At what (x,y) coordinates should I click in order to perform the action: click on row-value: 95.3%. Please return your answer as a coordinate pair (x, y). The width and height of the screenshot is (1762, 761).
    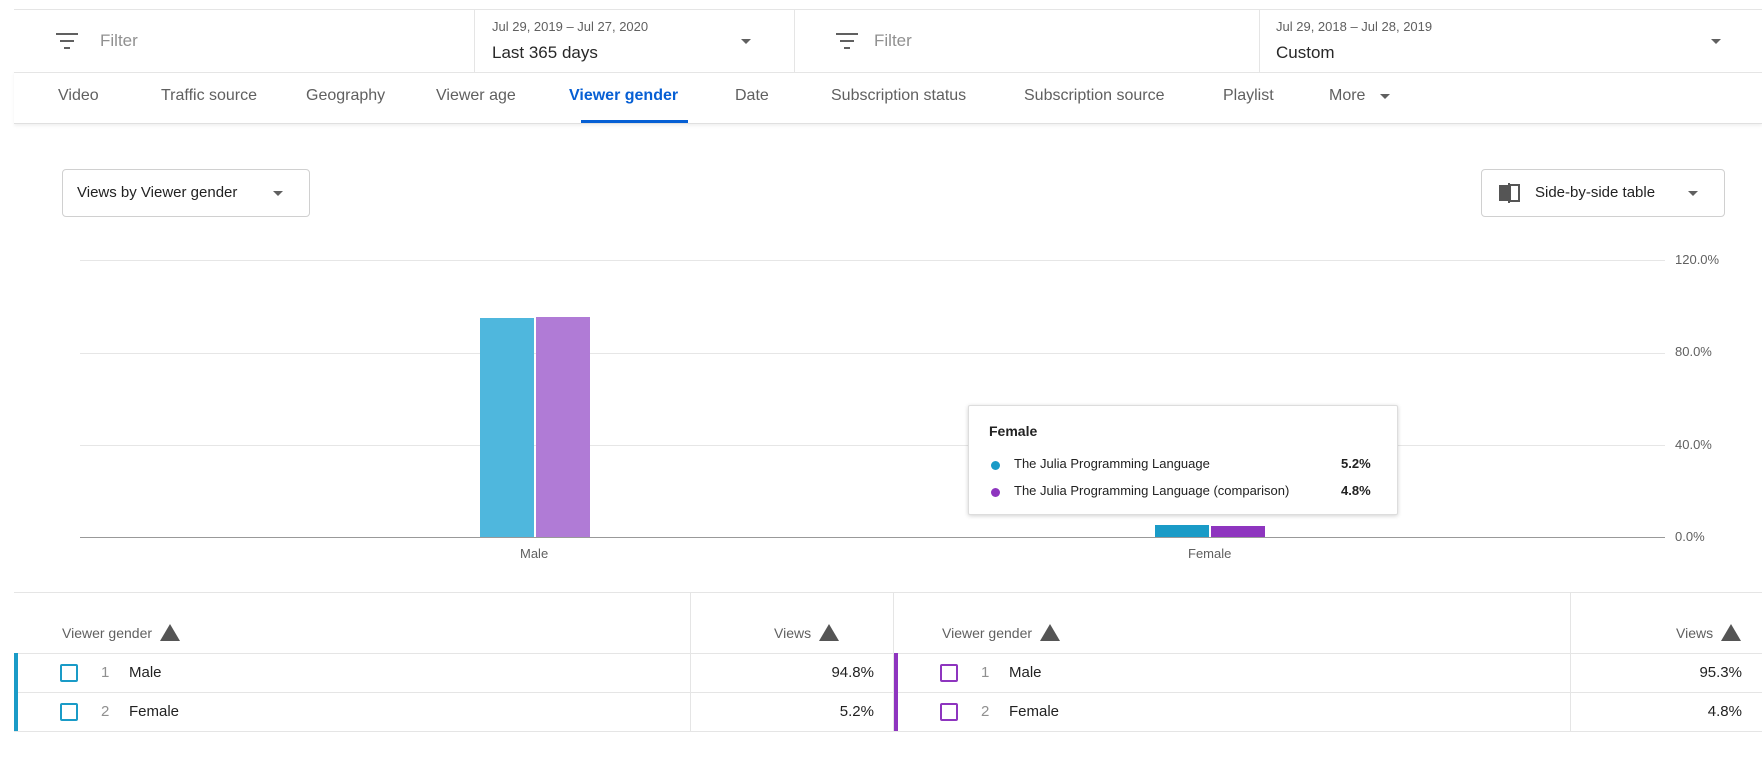
    Looking at the image, I should click on (1720, 672).